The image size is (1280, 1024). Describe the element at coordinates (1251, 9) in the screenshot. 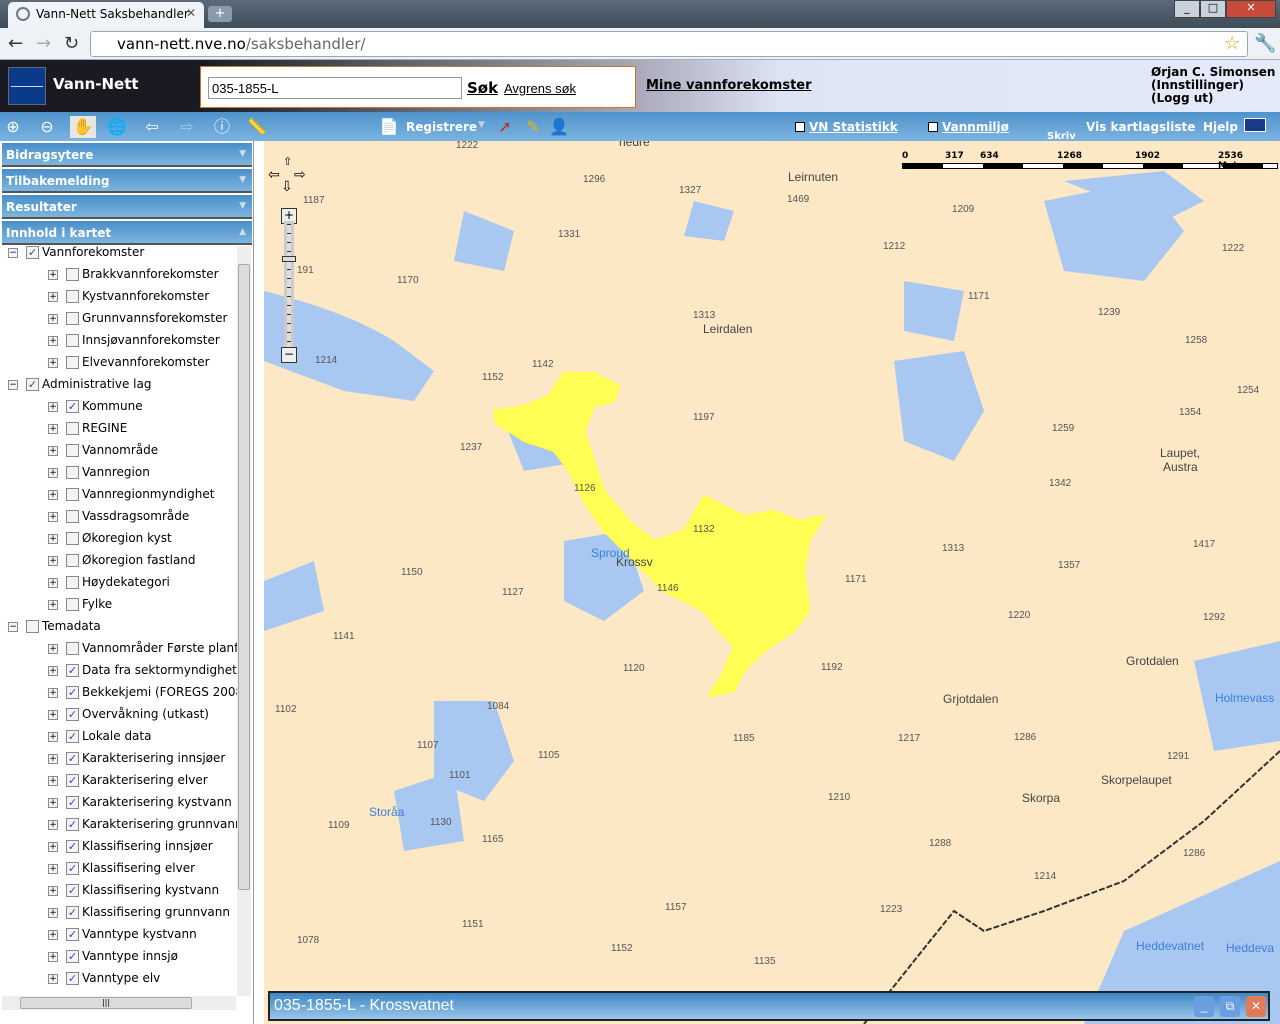

I see `close-window-button: ✕` at that location.